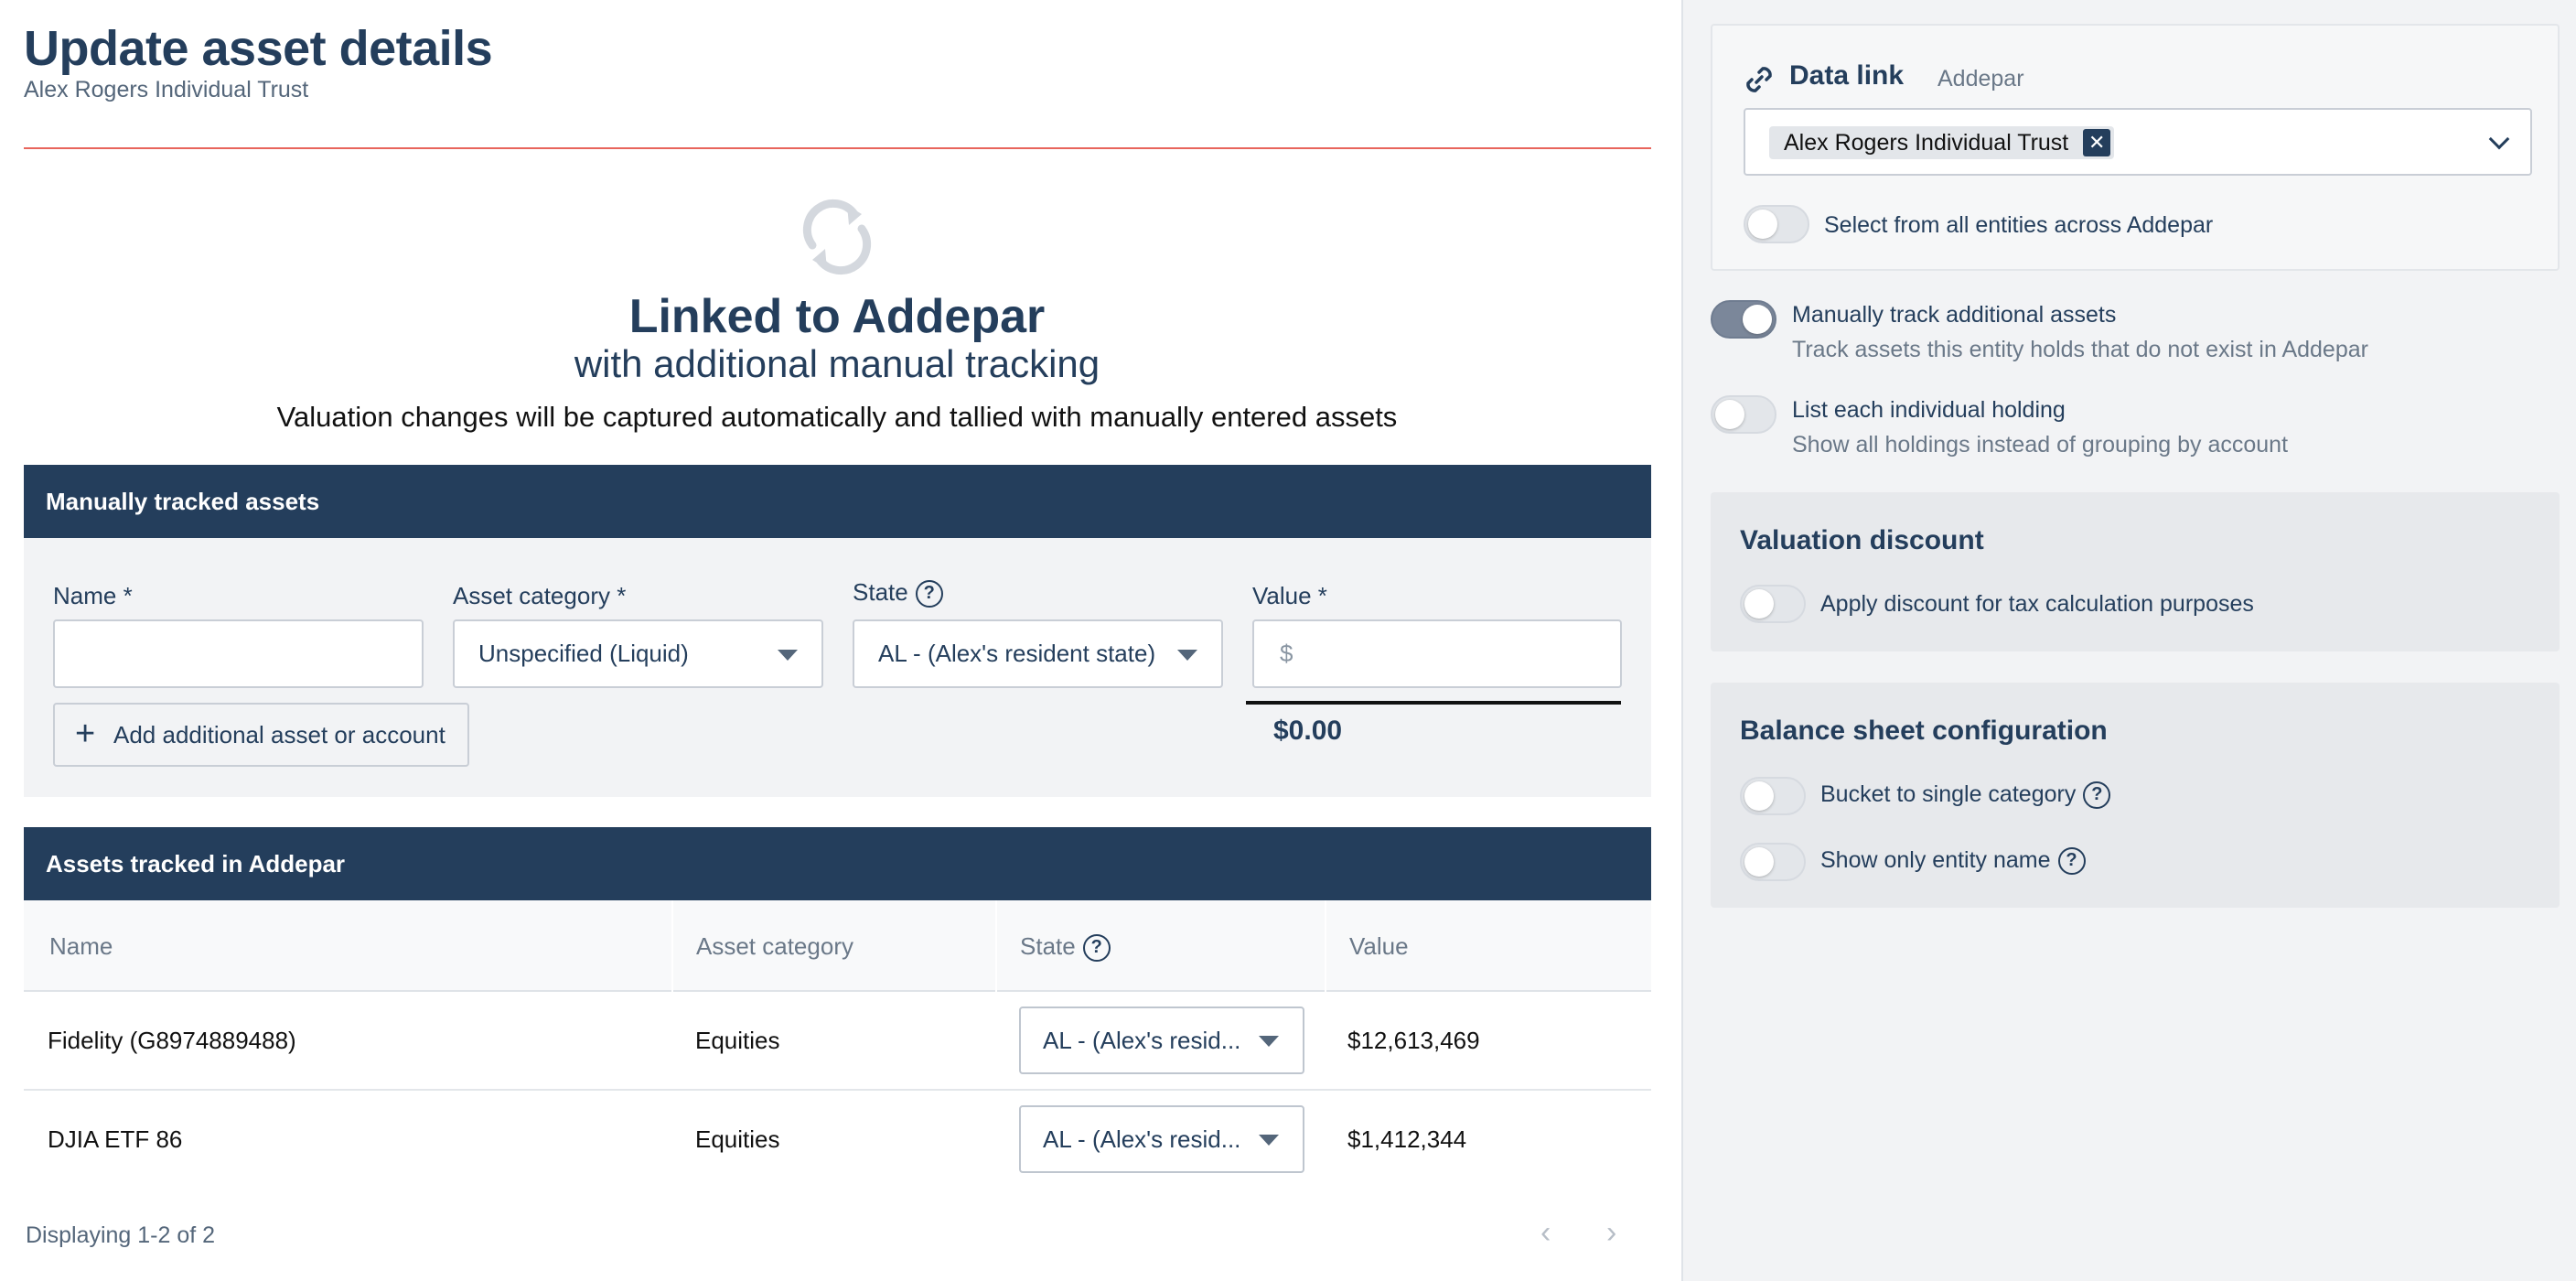 The width and height of the screenshot is (2576, 1281). Describe the element at coordinates (166, 90) in the screenshot. I see `page-subtitle: Alex Rogers Individual Trust` at that location.